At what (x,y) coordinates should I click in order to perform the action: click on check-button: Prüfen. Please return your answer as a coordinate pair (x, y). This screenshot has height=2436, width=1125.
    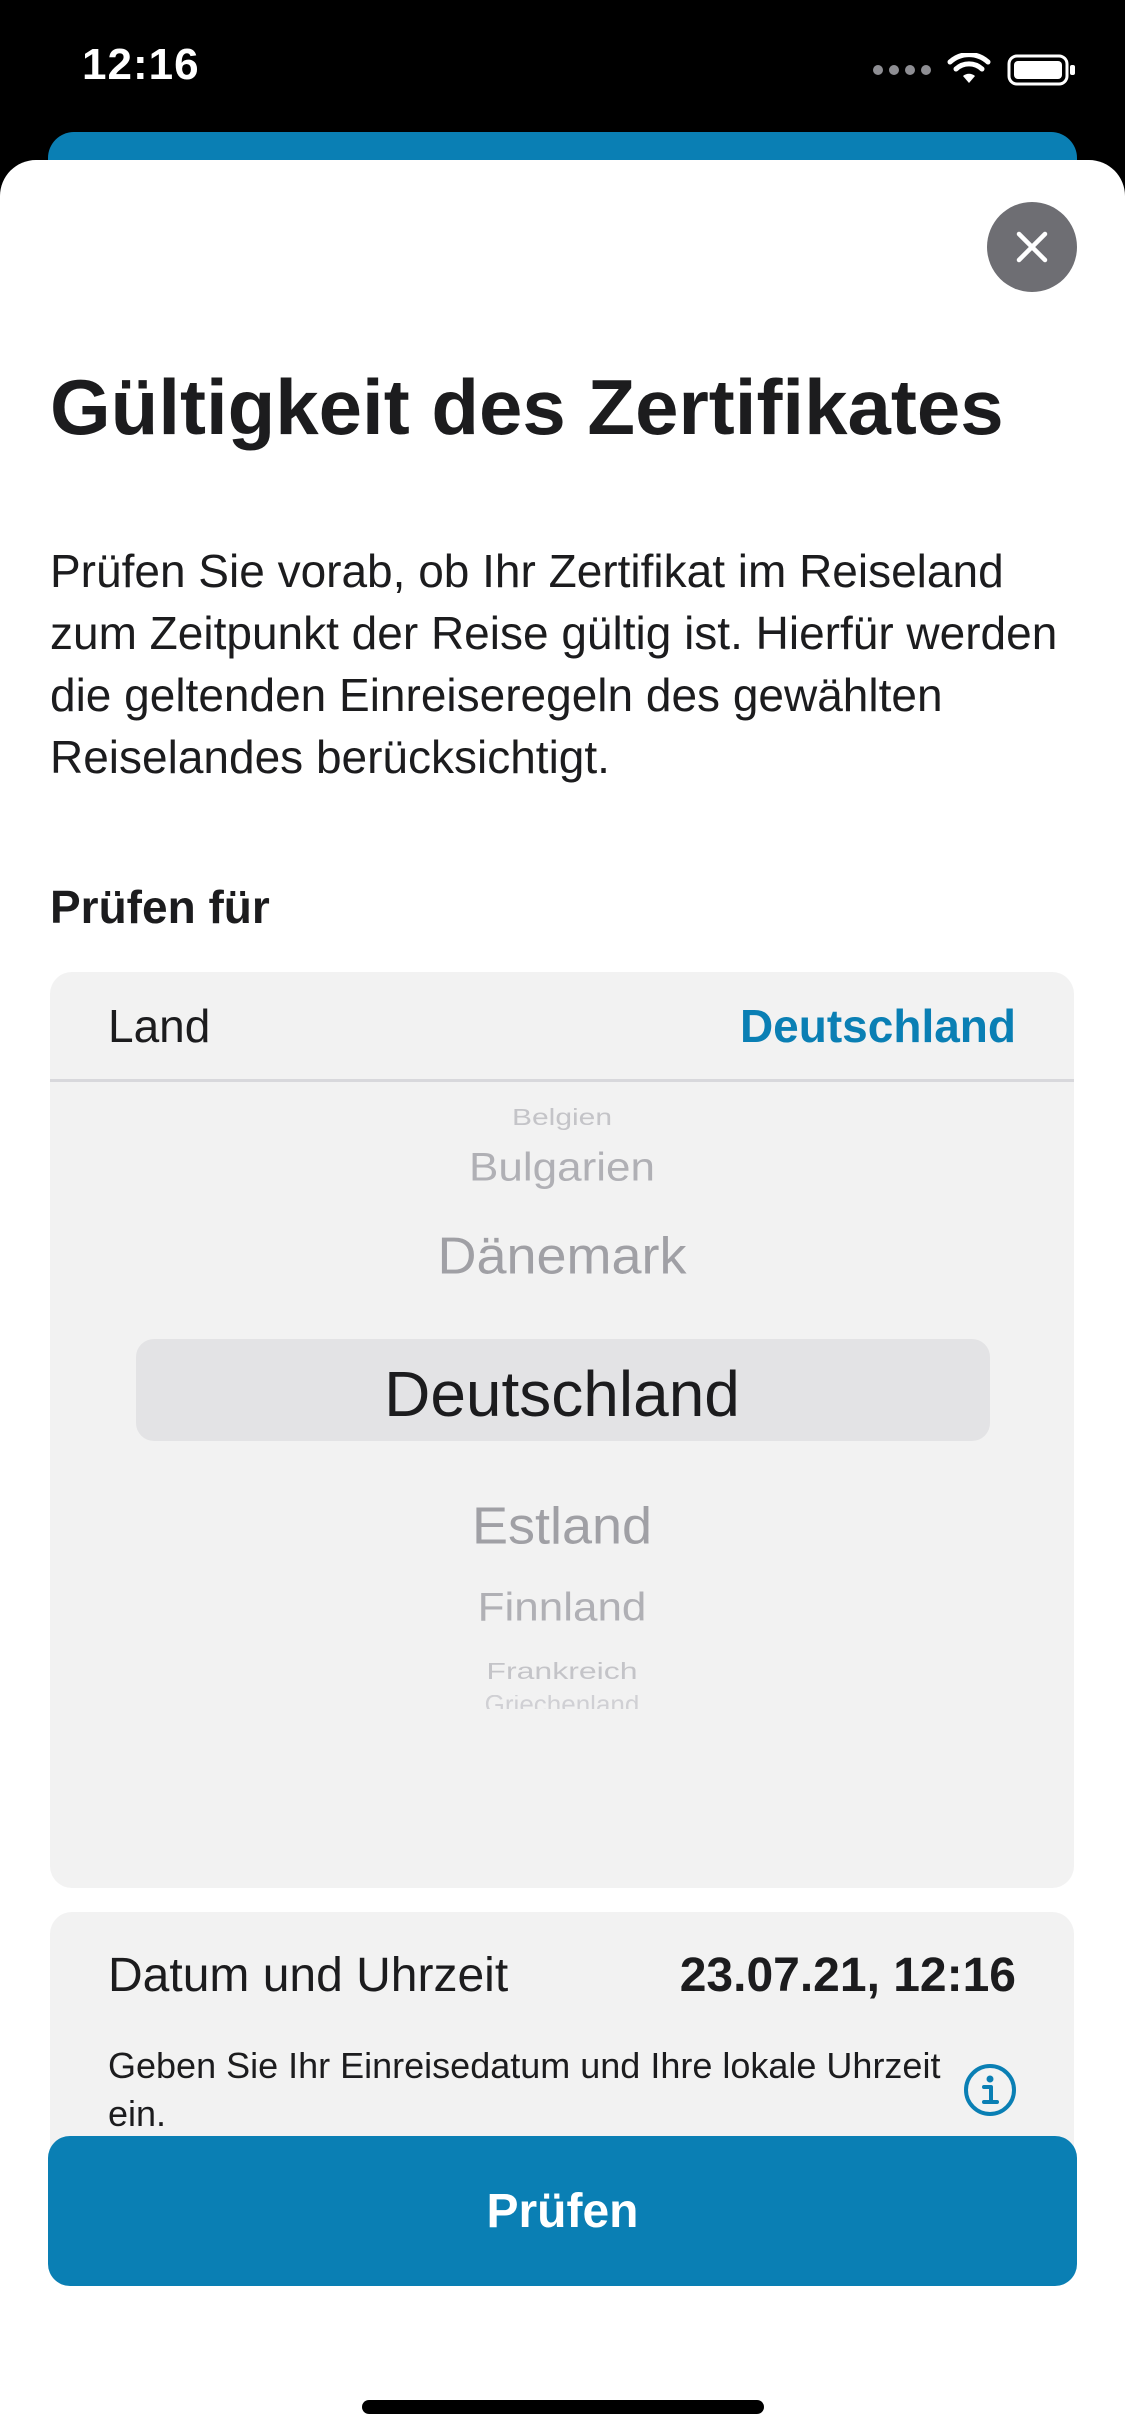
    Looking at the image, I should click on (562, 2211).